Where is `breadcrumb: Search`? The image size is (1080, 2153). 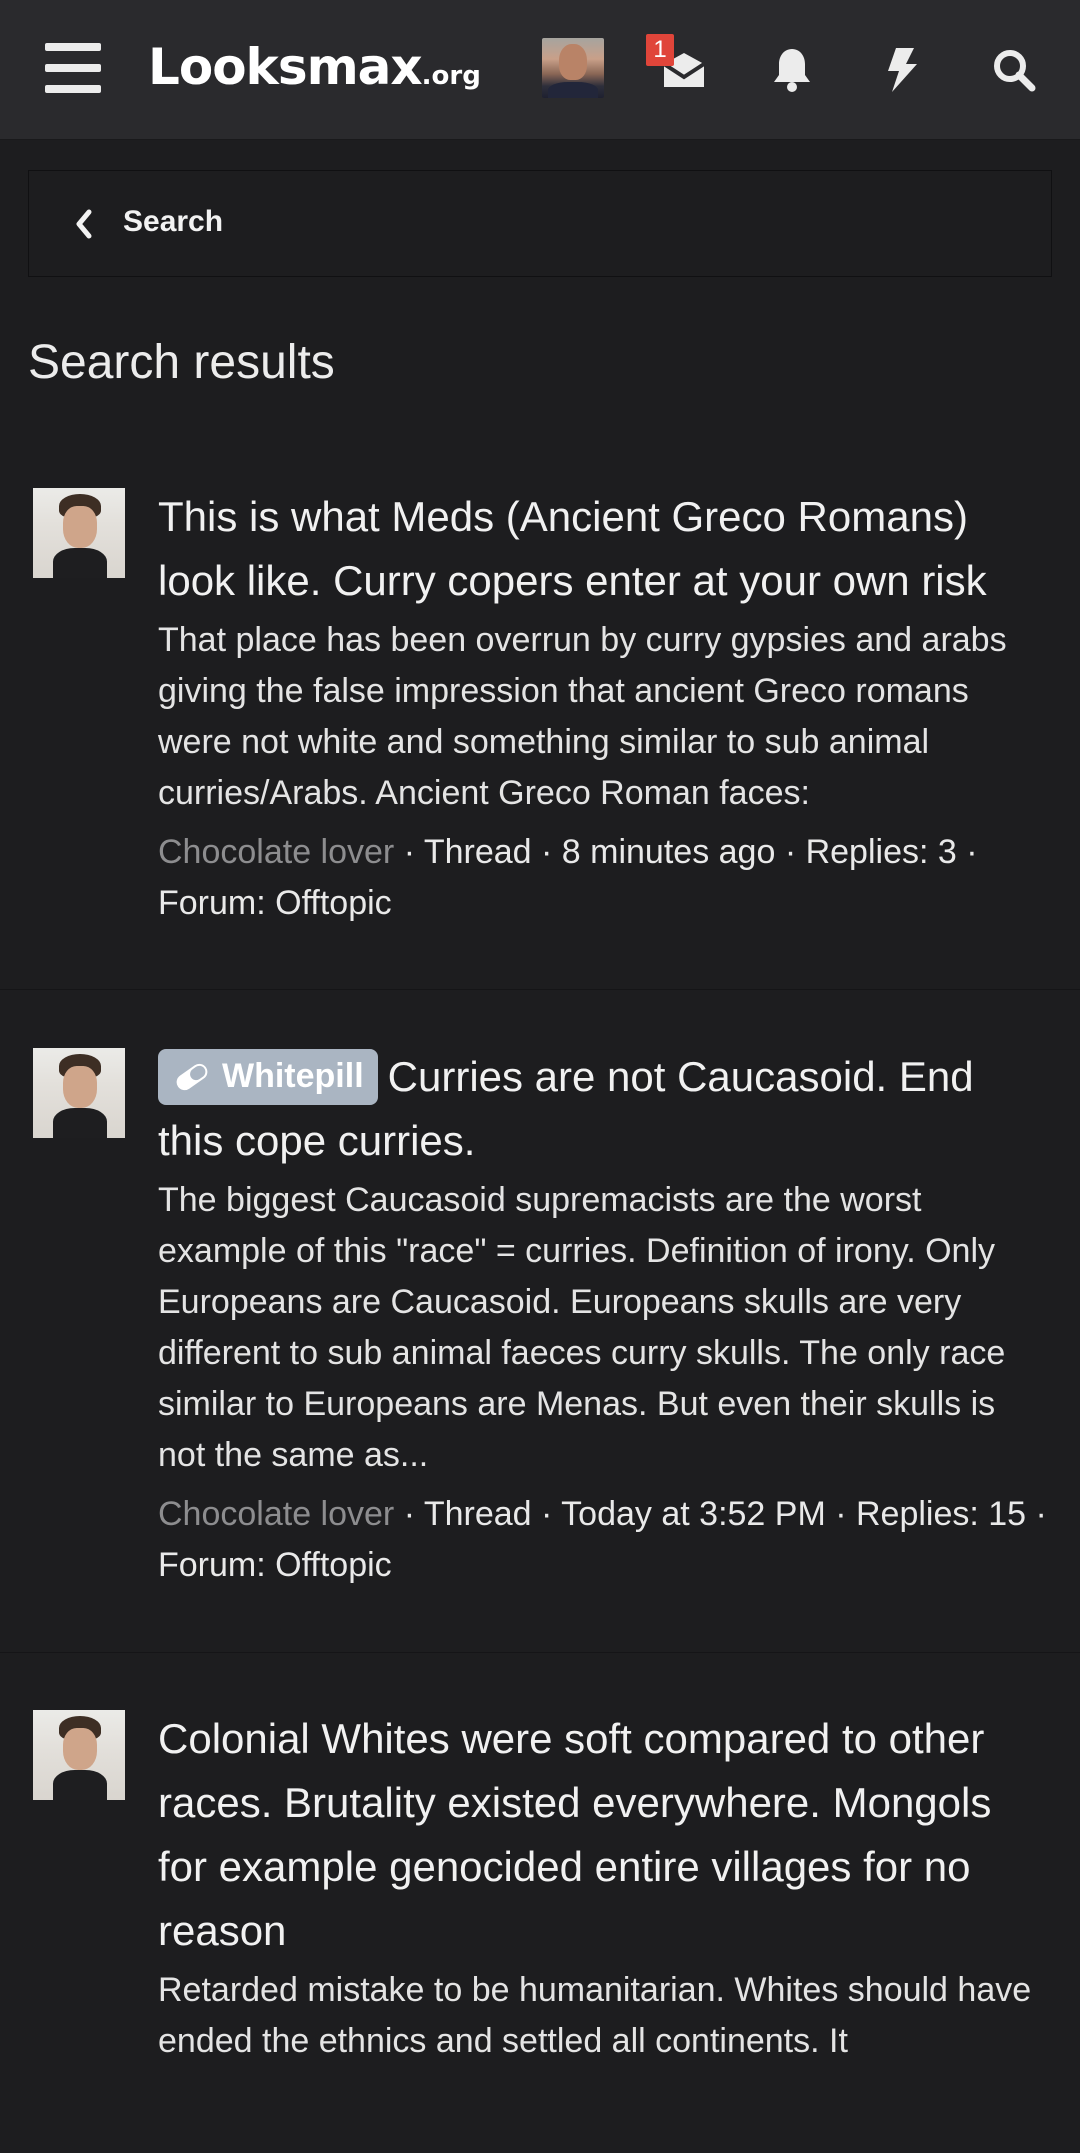
breadcrumb: Search is located at coordinates (540, 223).